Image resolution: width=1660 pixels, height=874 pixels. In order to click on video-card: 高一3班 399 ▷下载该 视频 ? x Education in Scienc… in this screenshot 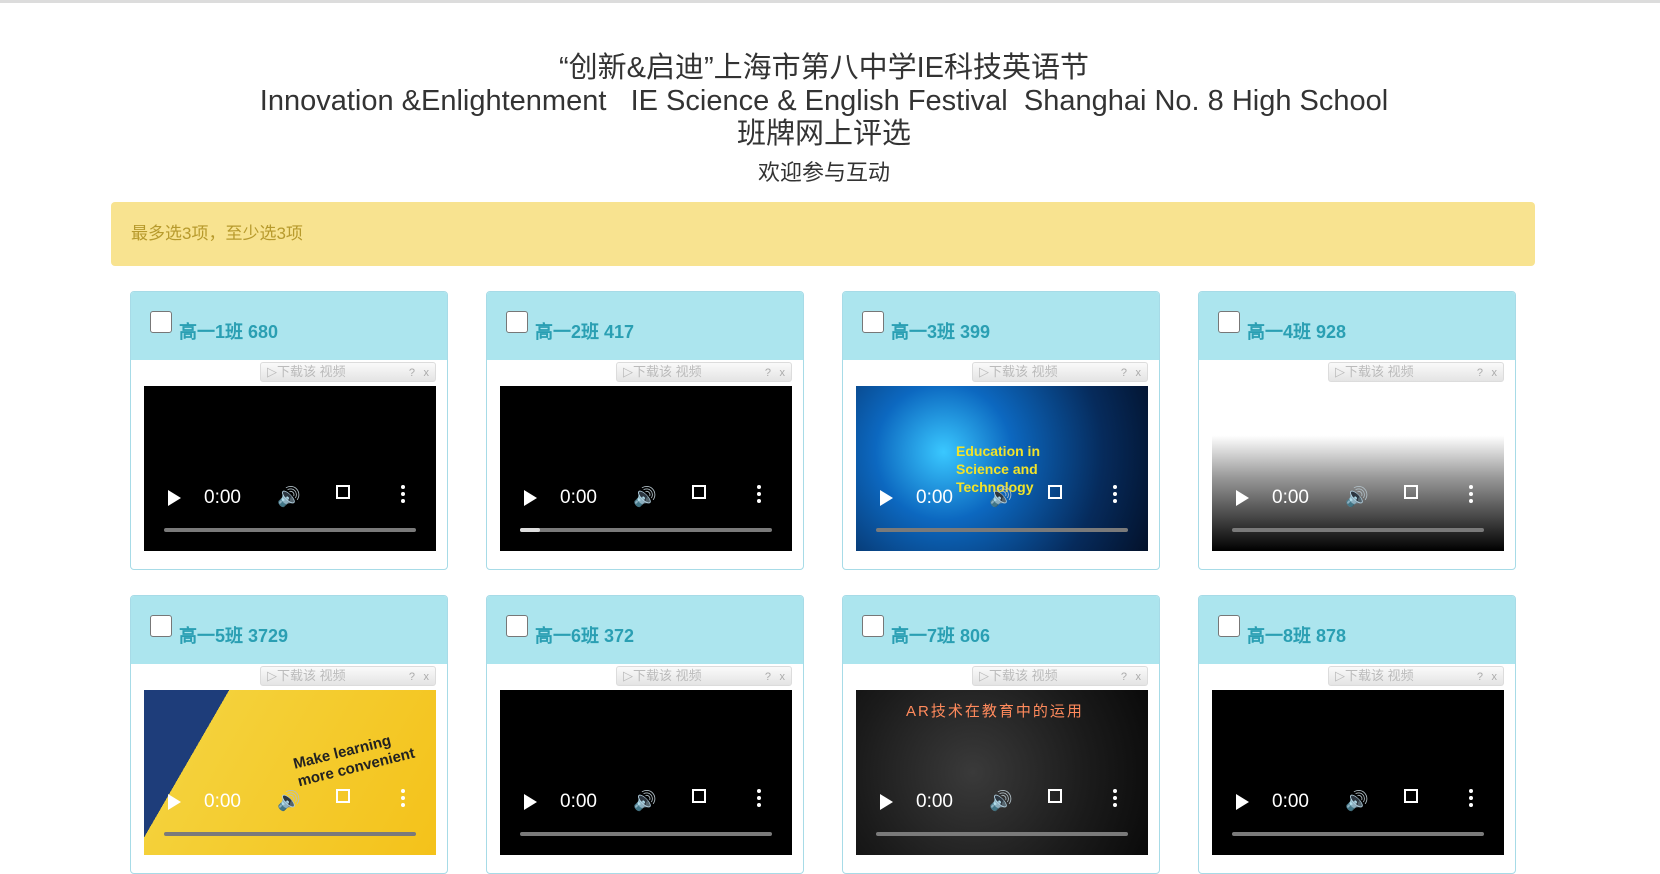, I will do `click(1001, 430)`.